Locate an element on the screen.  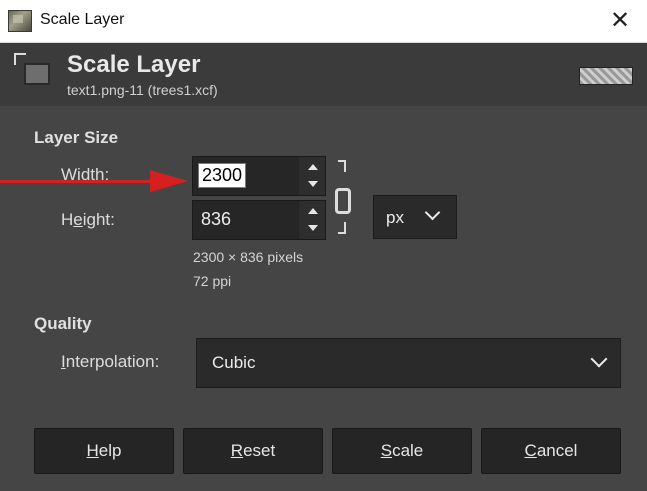
annotation-arrow-shaft is located at coordinates (76, 181).